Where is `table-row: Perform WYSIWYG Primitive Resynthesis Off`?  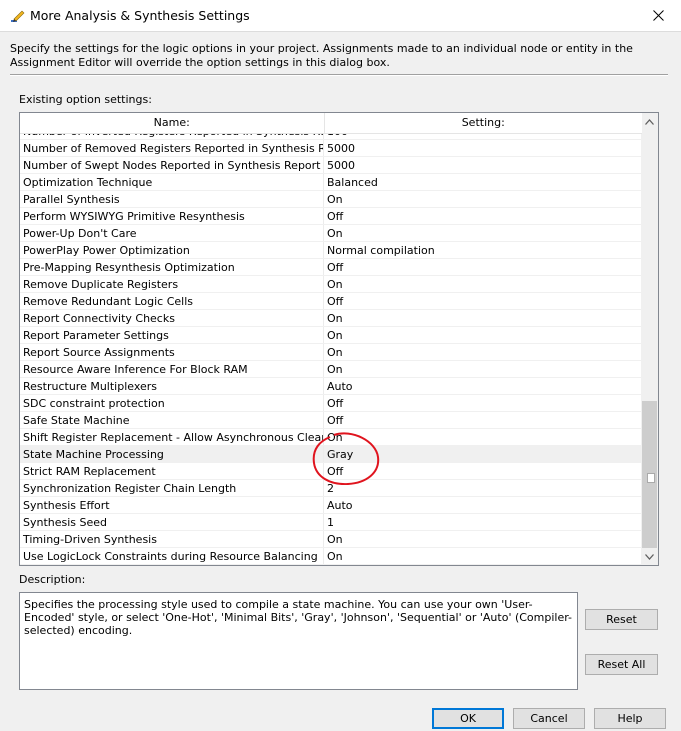
table-row: Perform WYSIWYG Primitive Resynthesis Off is located at coordinates (331, 216).